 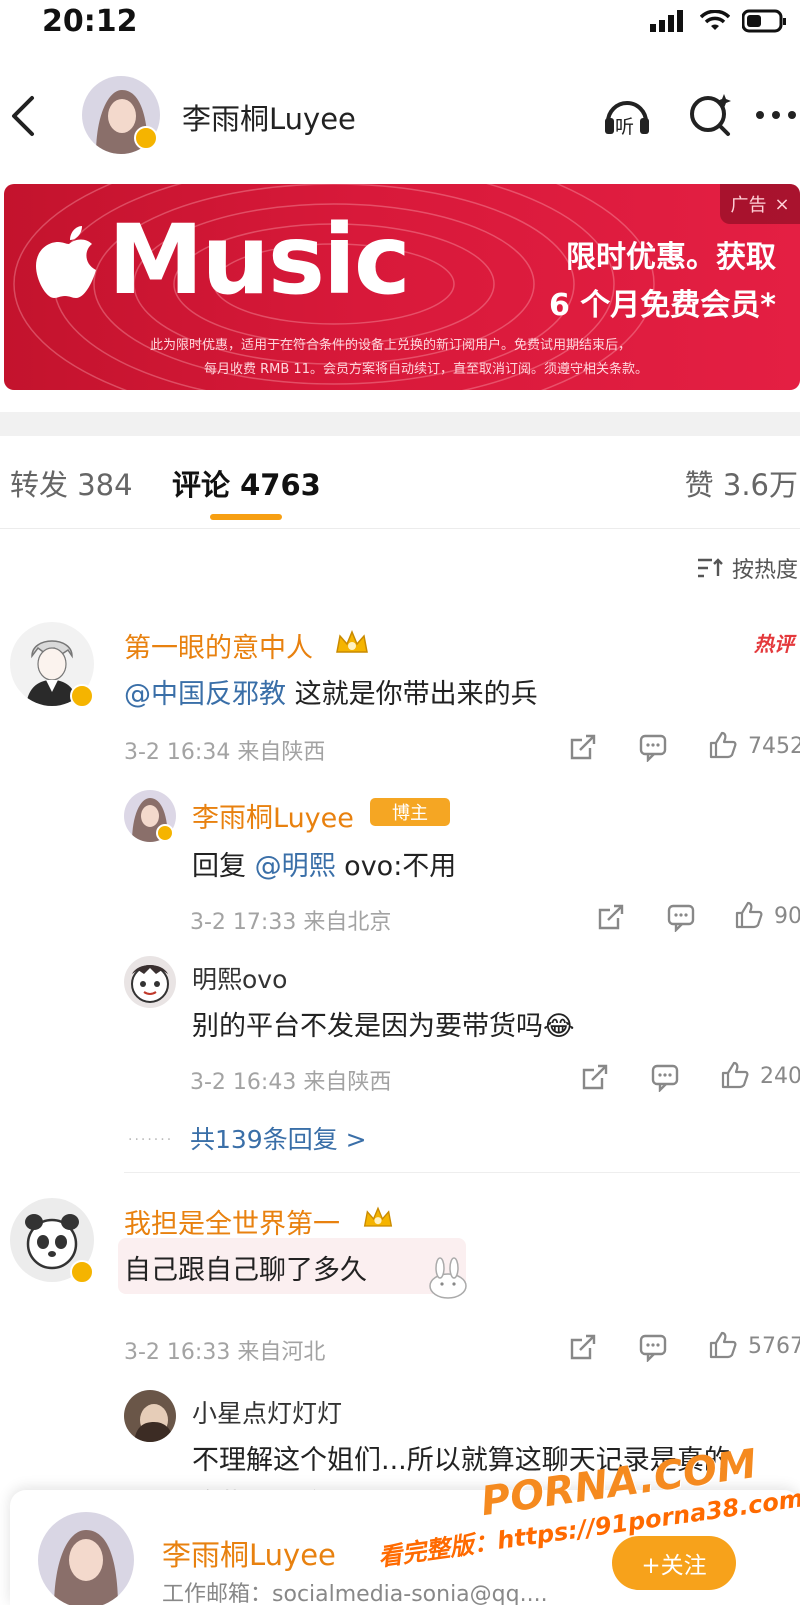 What do you see at coordinates (347, 1082) in the screenshot?
I see `reply-location: 来自陕西` at bounding box center [347, 1082].